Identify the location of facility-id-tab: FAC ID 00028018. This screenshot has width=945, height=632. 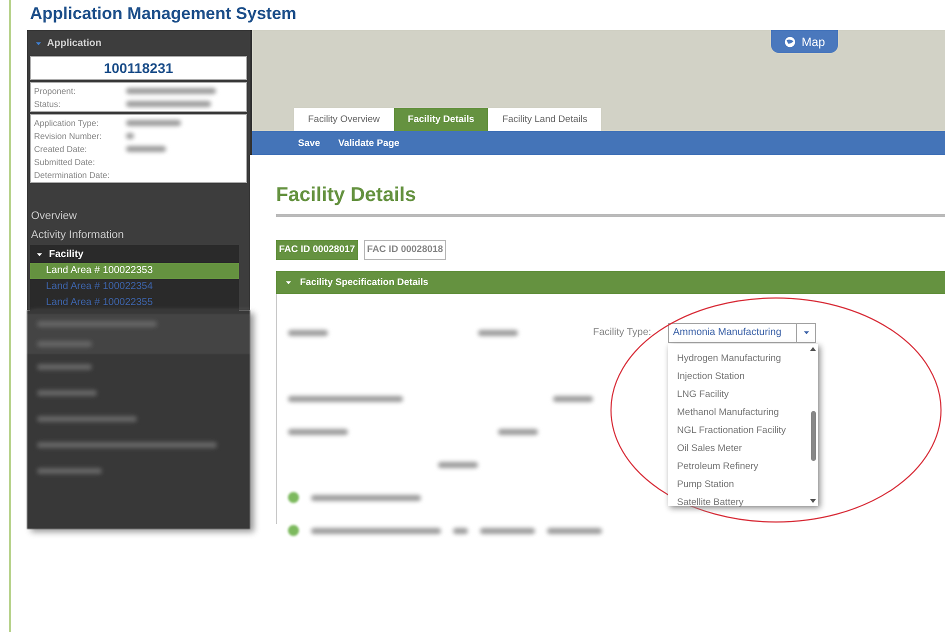
(405, 250).